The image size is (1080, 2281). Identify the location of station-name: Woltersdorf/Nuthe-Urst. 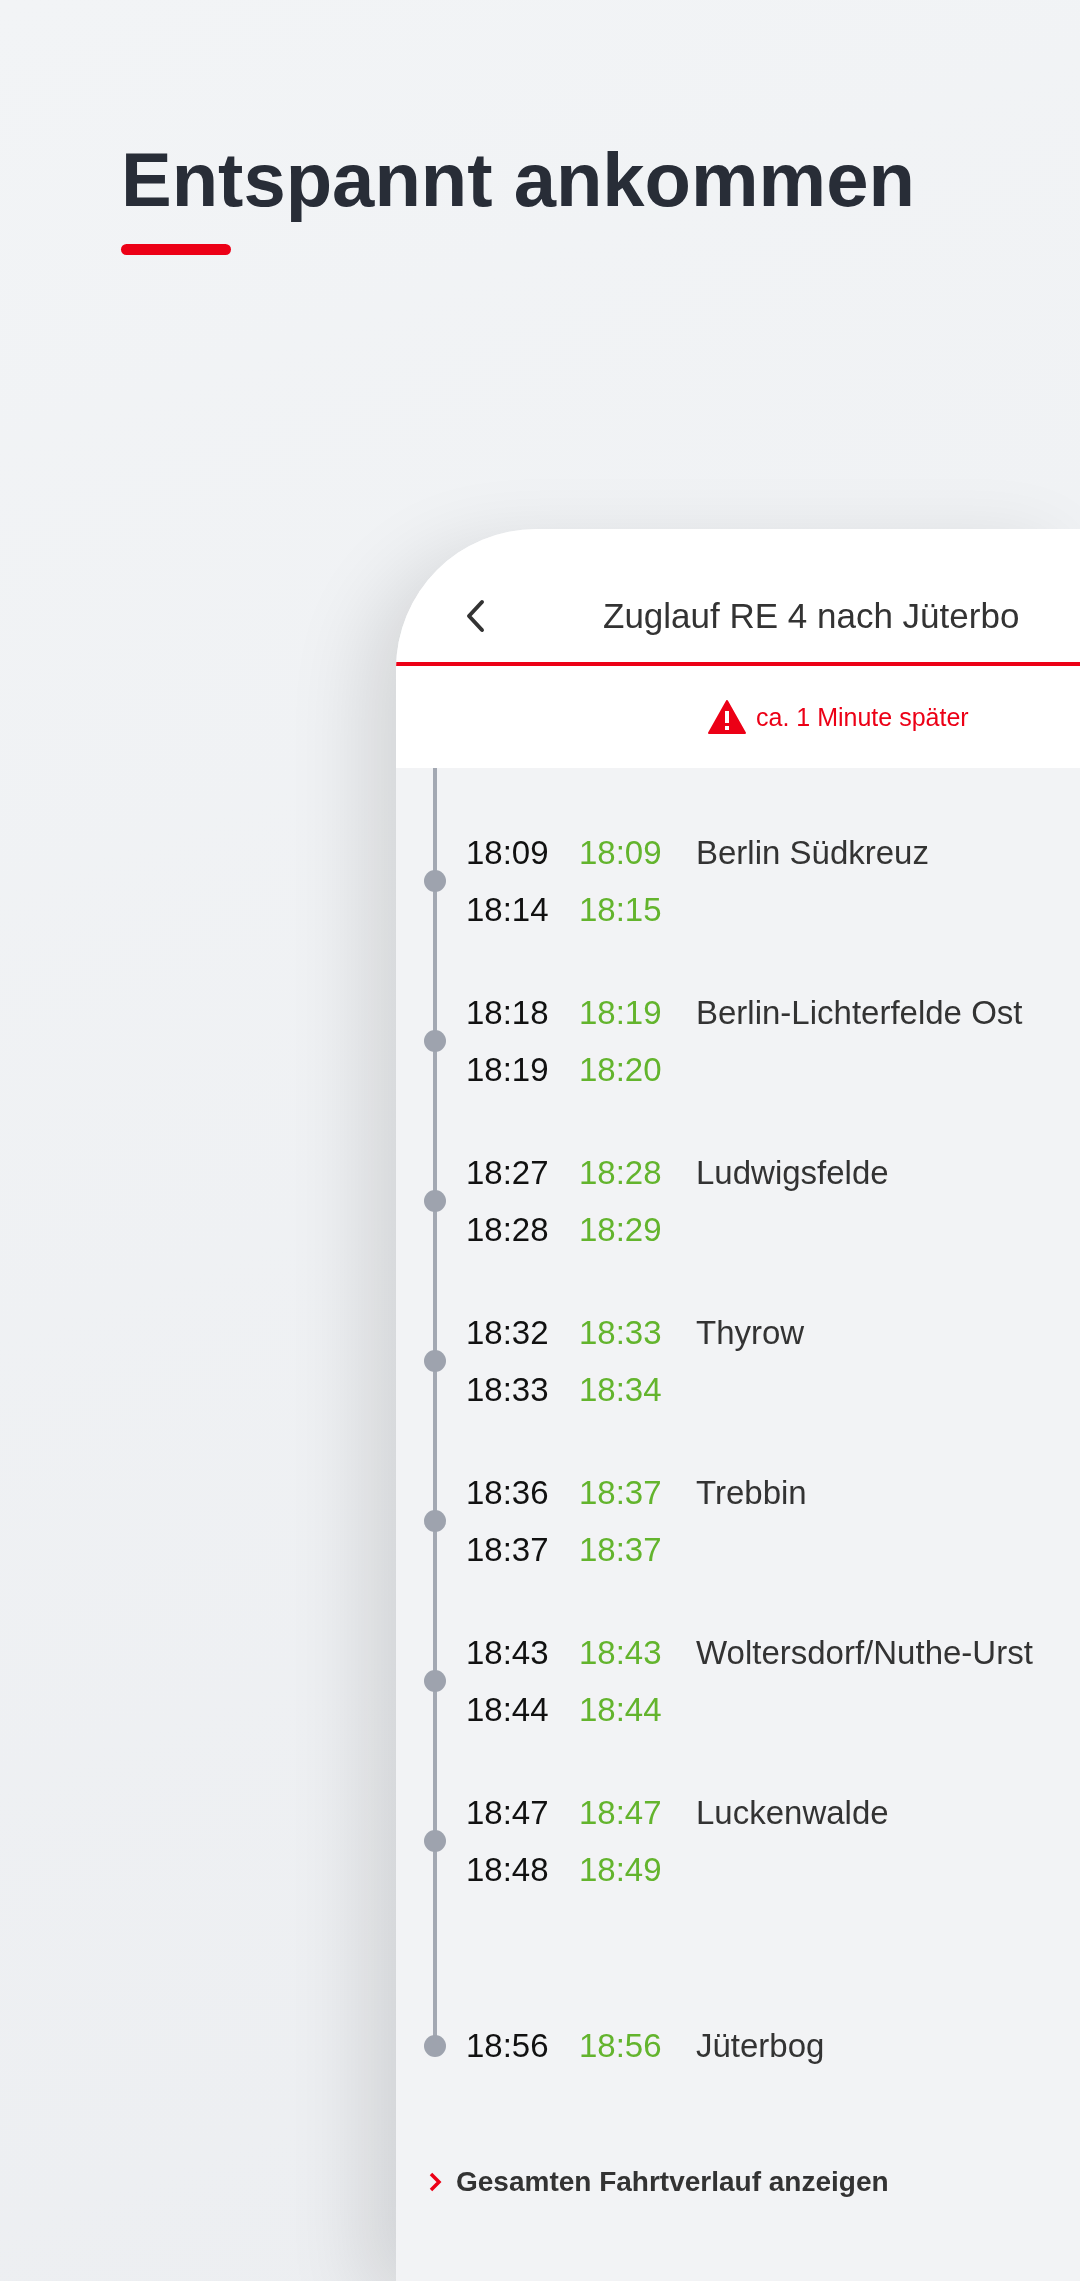
(864, 1652).